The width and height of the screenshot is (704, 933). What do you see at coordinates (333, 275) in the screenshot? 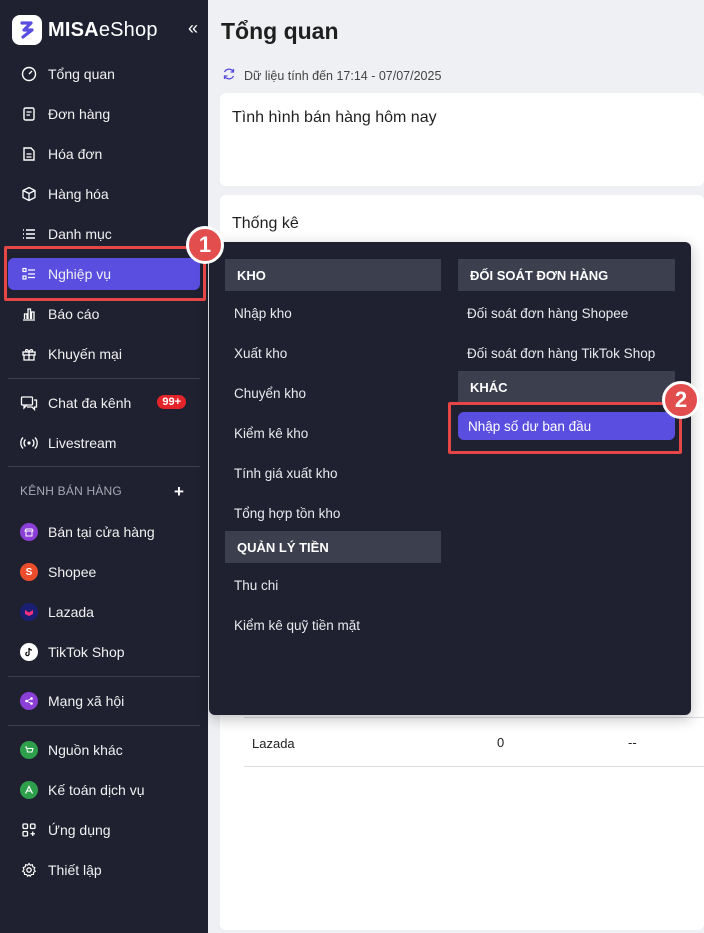
I see `menu-section-kho: KHO` at bounding box center [333, 275].